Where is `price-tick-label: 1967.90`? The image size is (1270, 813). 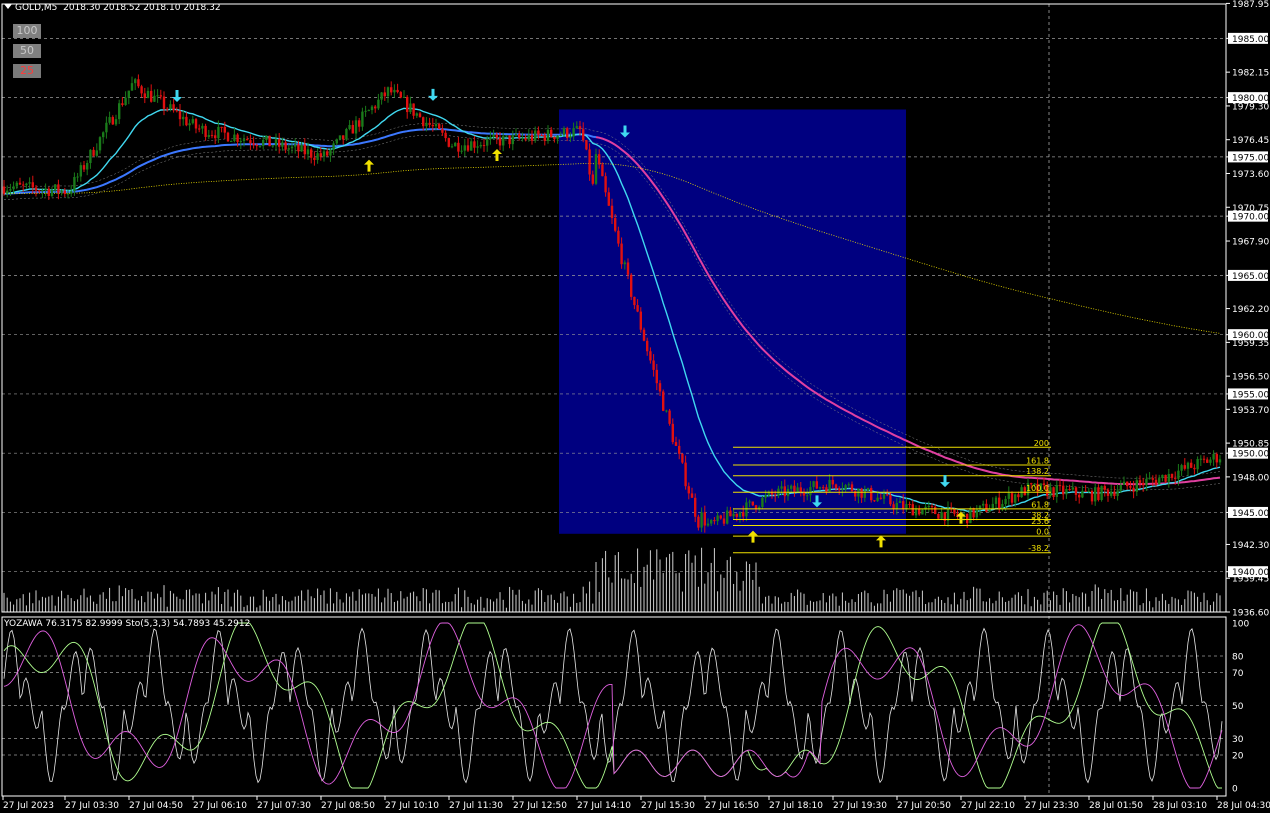 price-tick-label: 1967.90 is located at coordinates (1250, 243).